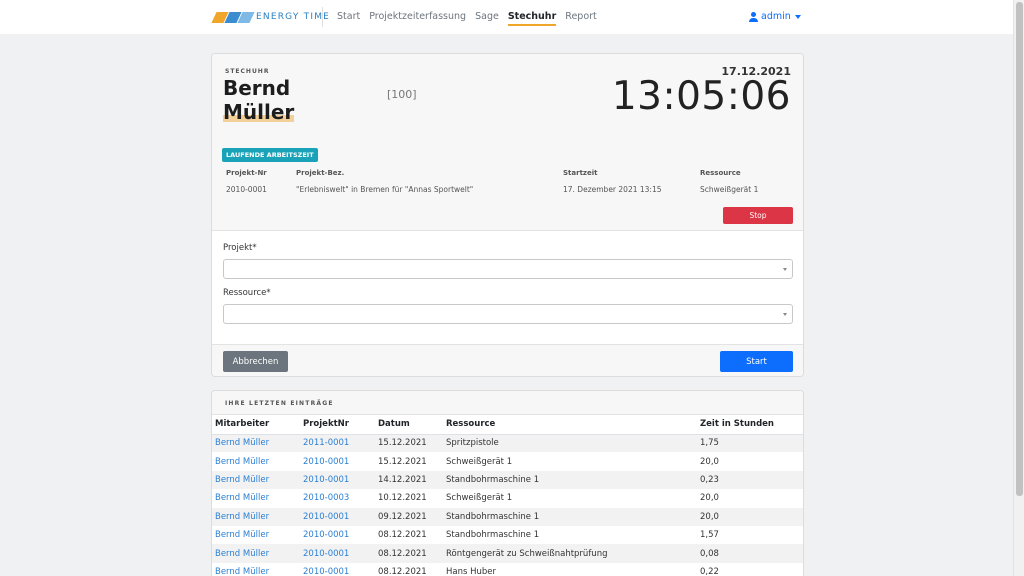  Describe the element at coordinates (255, 361) in the screenshot. I see `cancel-button: Abbrechen` at that location.